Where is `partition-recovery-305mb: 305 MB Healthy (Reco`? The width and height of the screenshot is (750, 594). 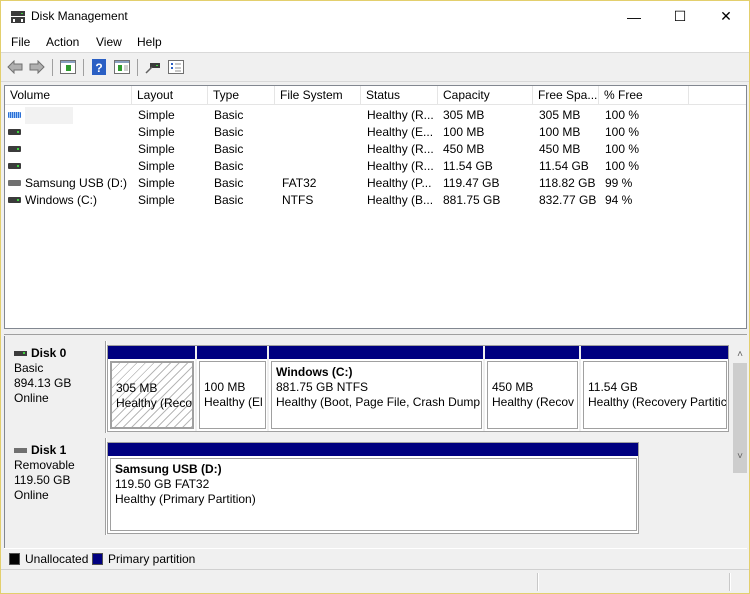 partition-recovery-305mb: 305 MB Healthy (Reco is located at coordinates (152, 388).